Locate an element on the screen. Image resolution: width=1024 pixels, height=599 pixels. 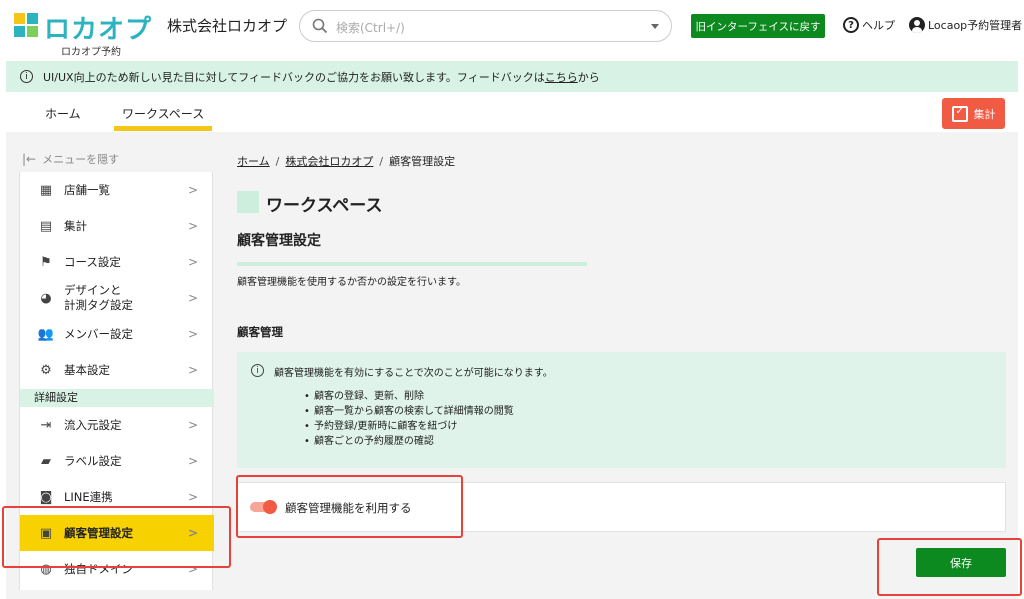
flag-icon: ⚑ is located at coordinates (46, 262).